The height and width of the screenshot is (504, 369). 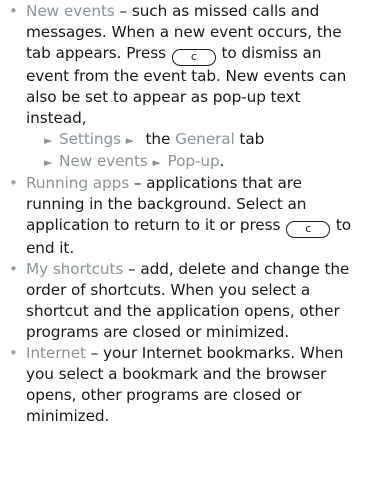 What do you see at coordinates (56, 353) in the screenshot?
I see `term-internet: Internet` at bounding box center [56, 353].